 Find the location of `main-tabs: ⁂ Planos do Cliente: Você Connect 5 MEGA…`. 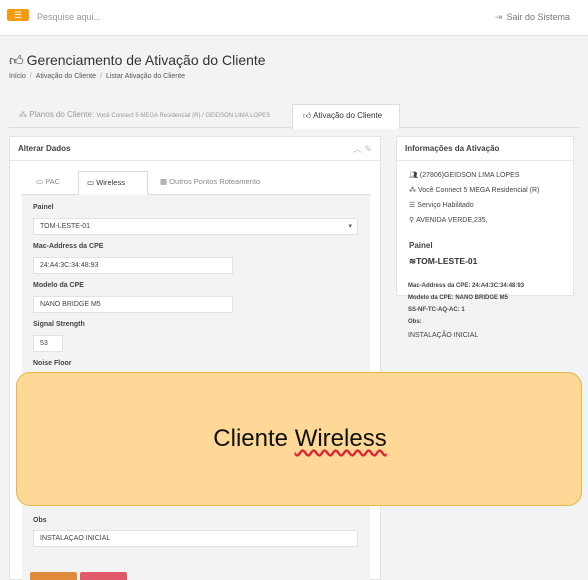

main-tabs: ⁂ Planos do Cliente: Você Connect 5 MEGA… is located at coordinates (294, 116).